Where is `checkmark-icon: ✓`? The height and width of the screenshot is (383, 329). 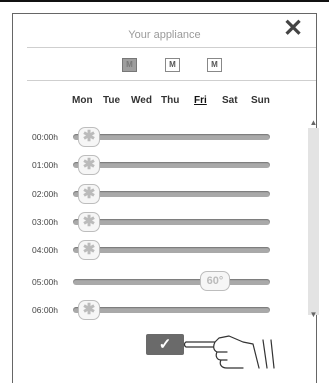
checkmark-icon: ✓ is located at coordinates (165, 344).